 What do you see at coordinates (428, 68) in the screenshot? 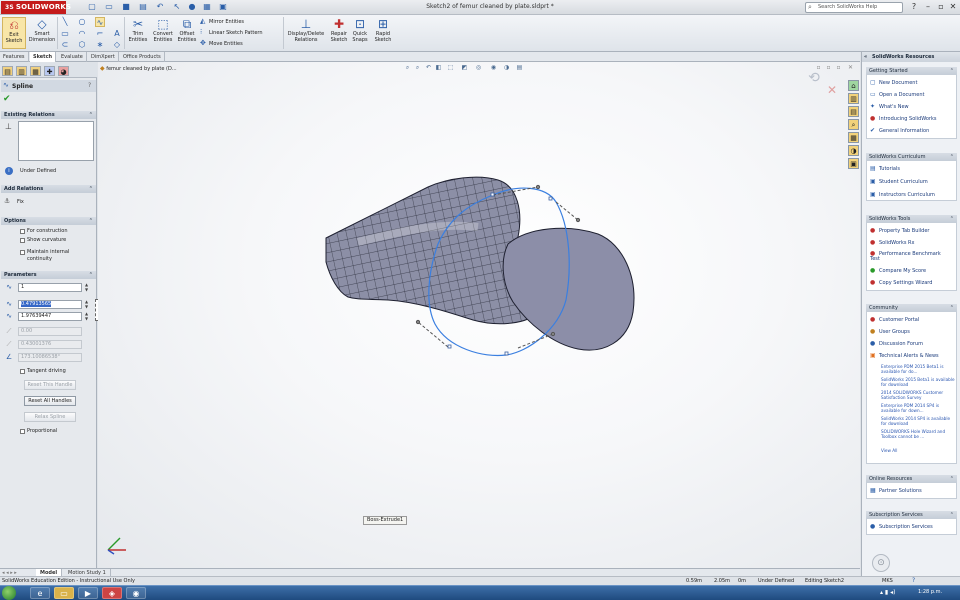
I see `previous-view-icon: ↶` at bounding box center [428, 68].